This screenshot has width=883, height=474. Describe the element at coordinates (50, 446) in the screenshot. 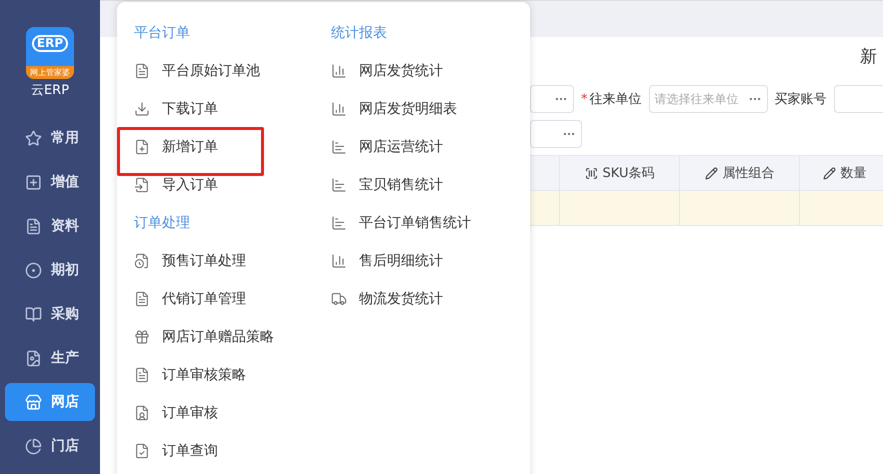

I see `sidebar-item: 门店` at that location.